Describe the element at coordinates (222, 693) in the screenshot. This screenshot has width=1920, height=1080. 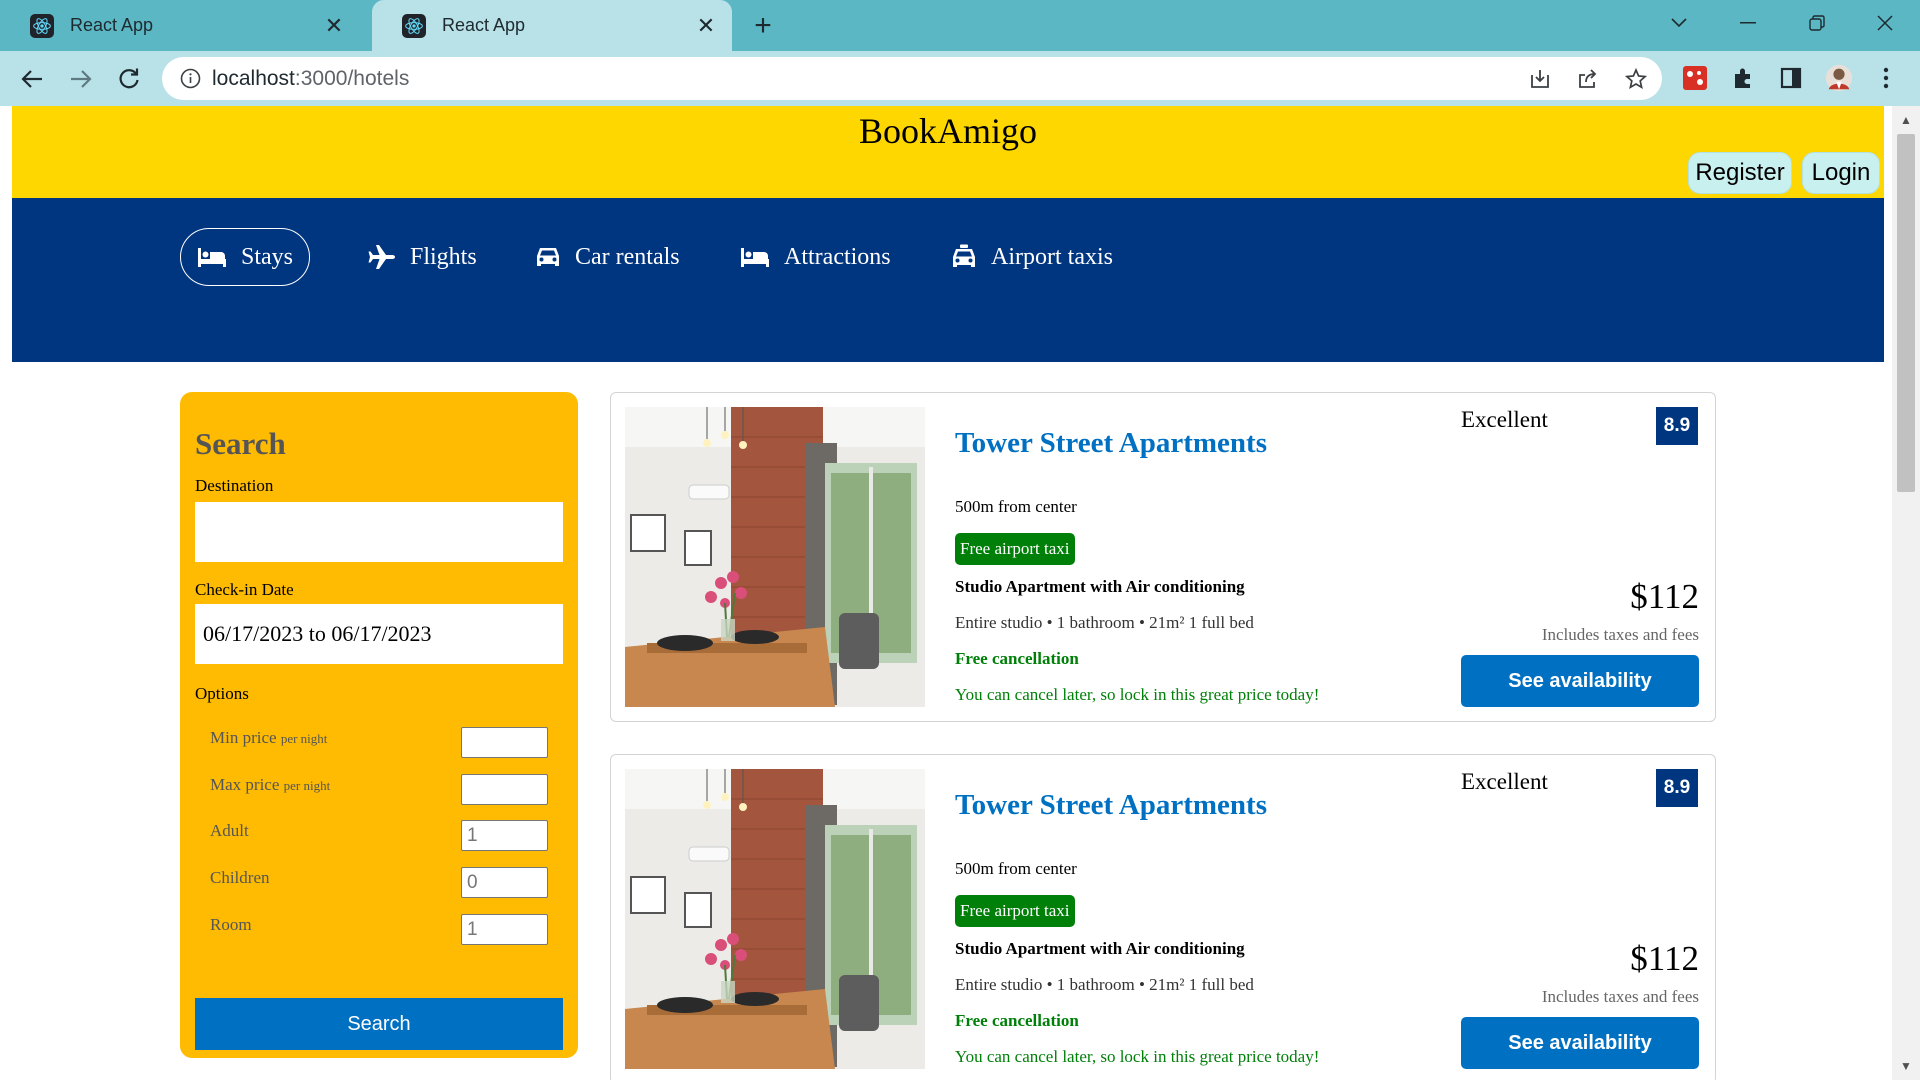
I see `options-label: Options` at that location.